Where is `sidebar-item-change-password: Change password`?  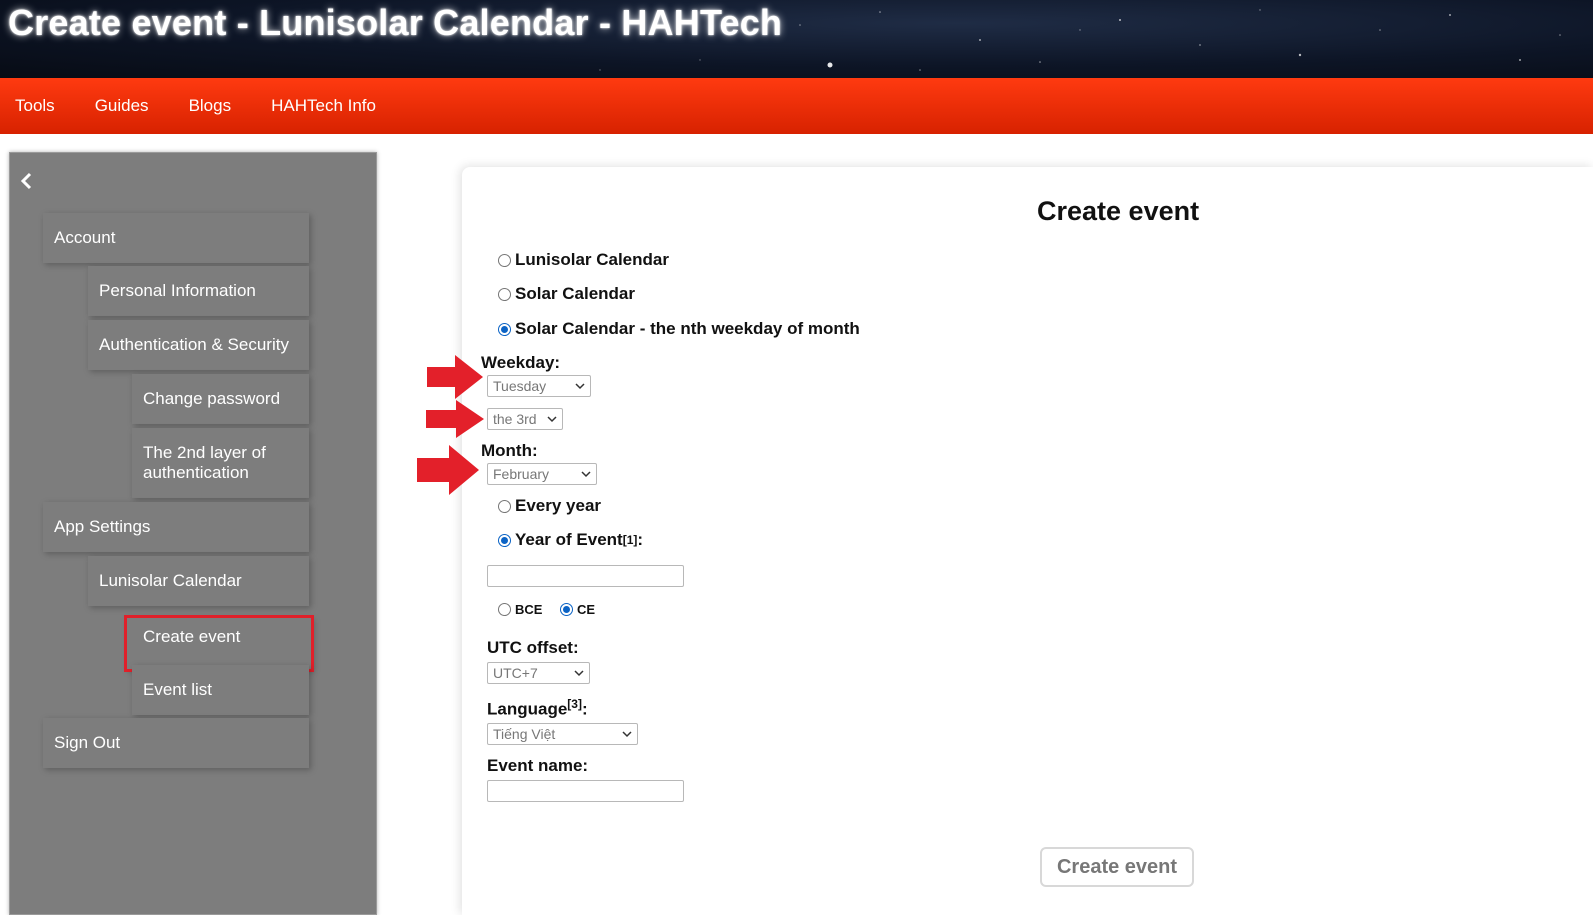
sidebar-item-change-password: Change password is located at coordinates (220, 399).